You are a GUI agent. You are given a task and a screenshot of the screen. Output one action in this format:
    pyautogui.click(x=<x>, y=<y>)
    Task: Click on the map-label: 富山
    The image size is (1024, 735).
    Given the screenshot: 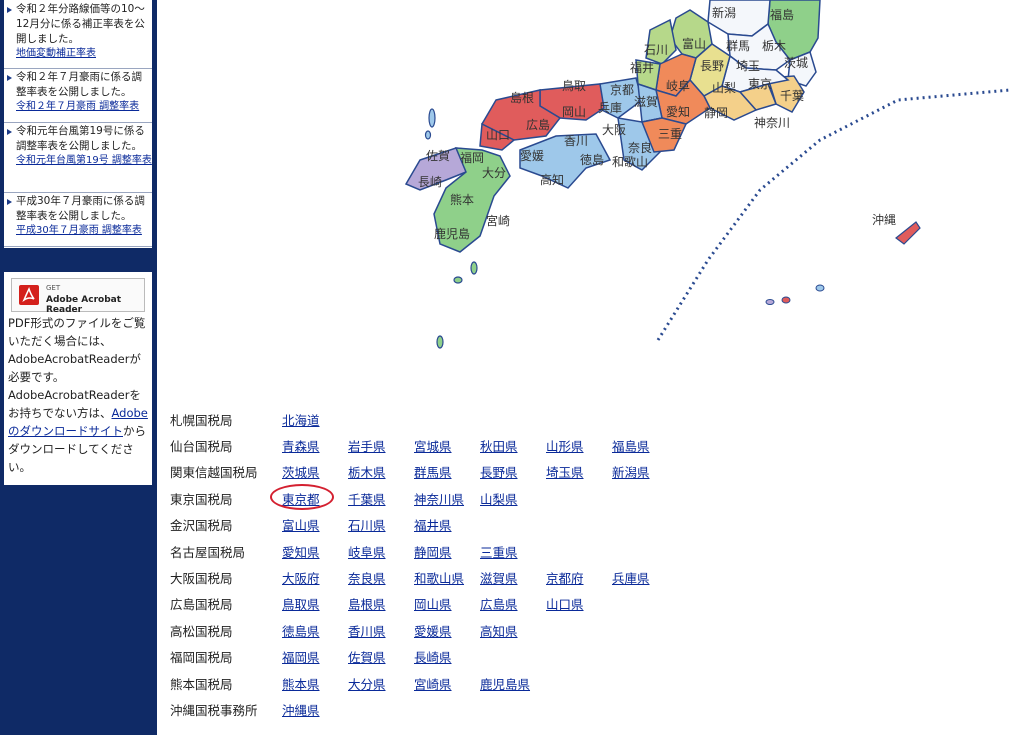 What is the action you would take?
    pyautogui.click(x=694, y=43)
    